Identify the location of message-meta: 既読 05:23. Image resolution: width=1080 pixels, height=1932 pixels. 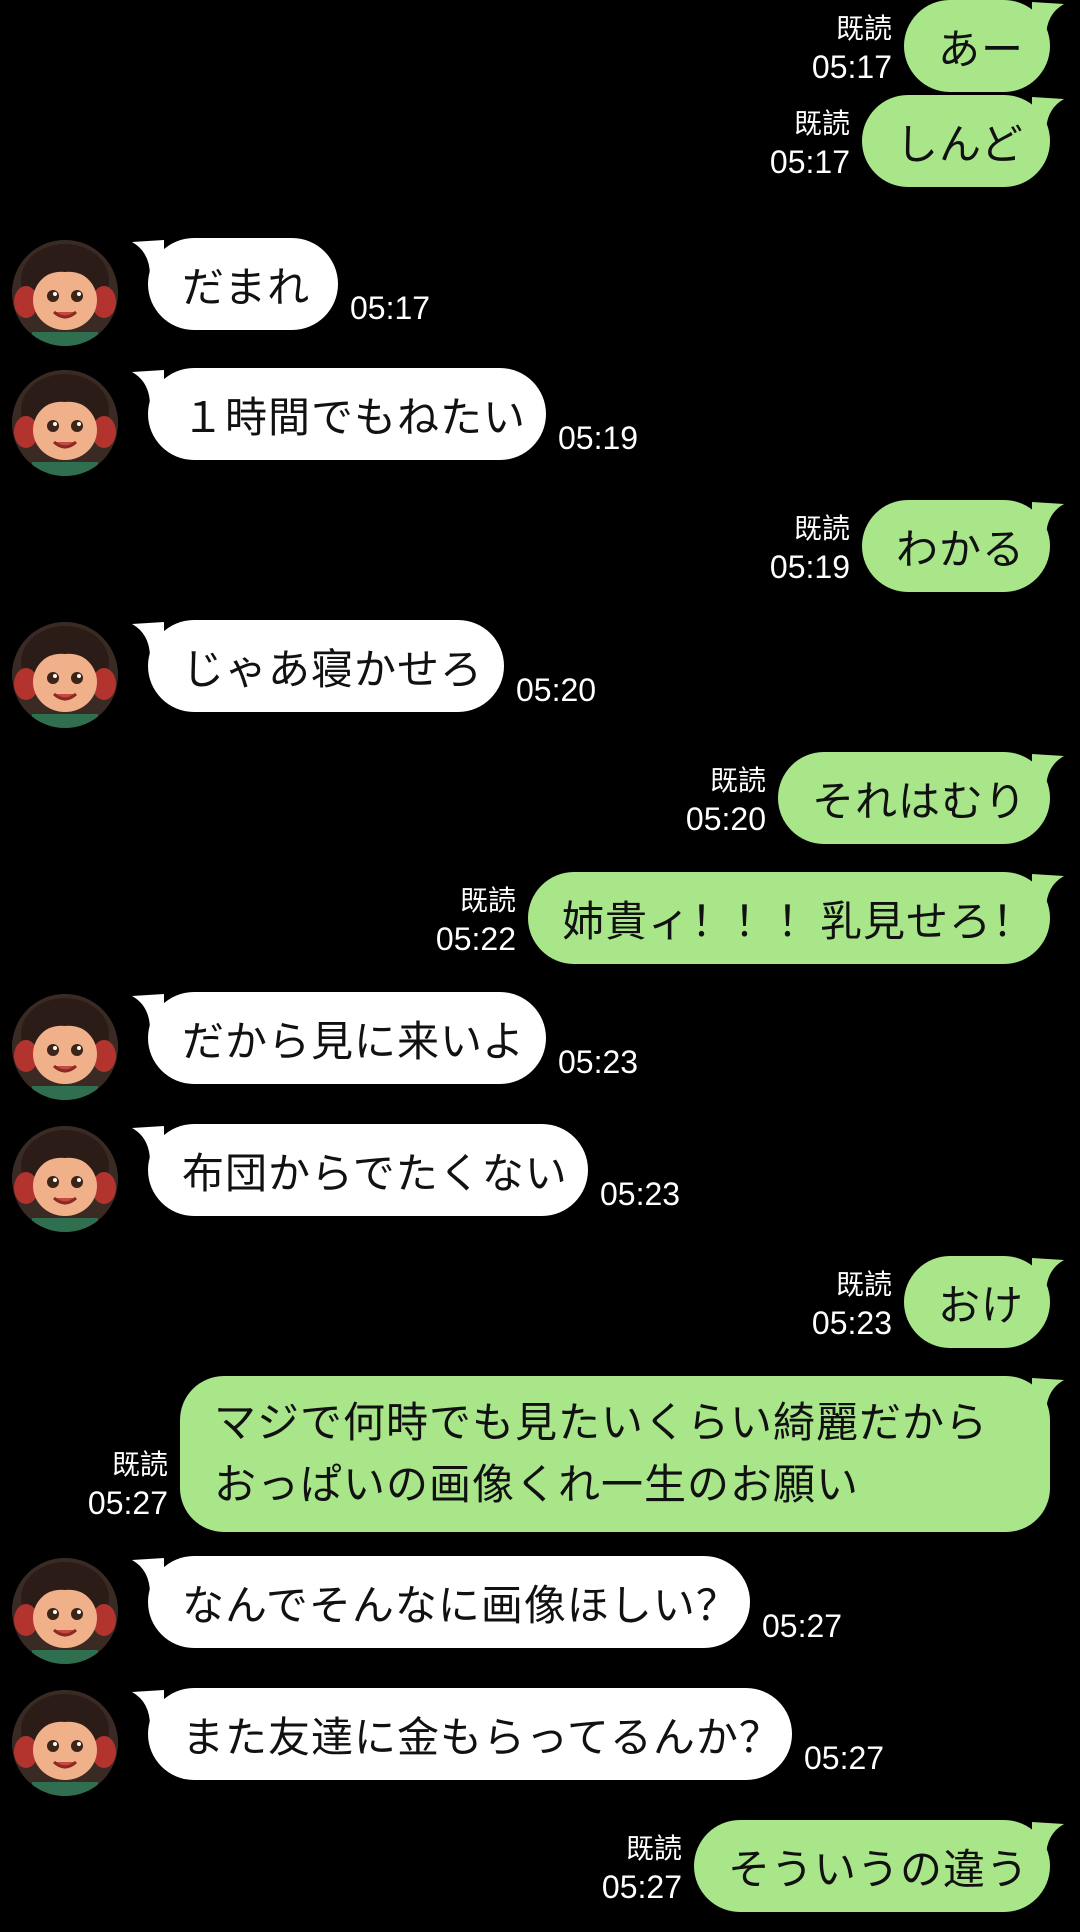
(852, 1304).